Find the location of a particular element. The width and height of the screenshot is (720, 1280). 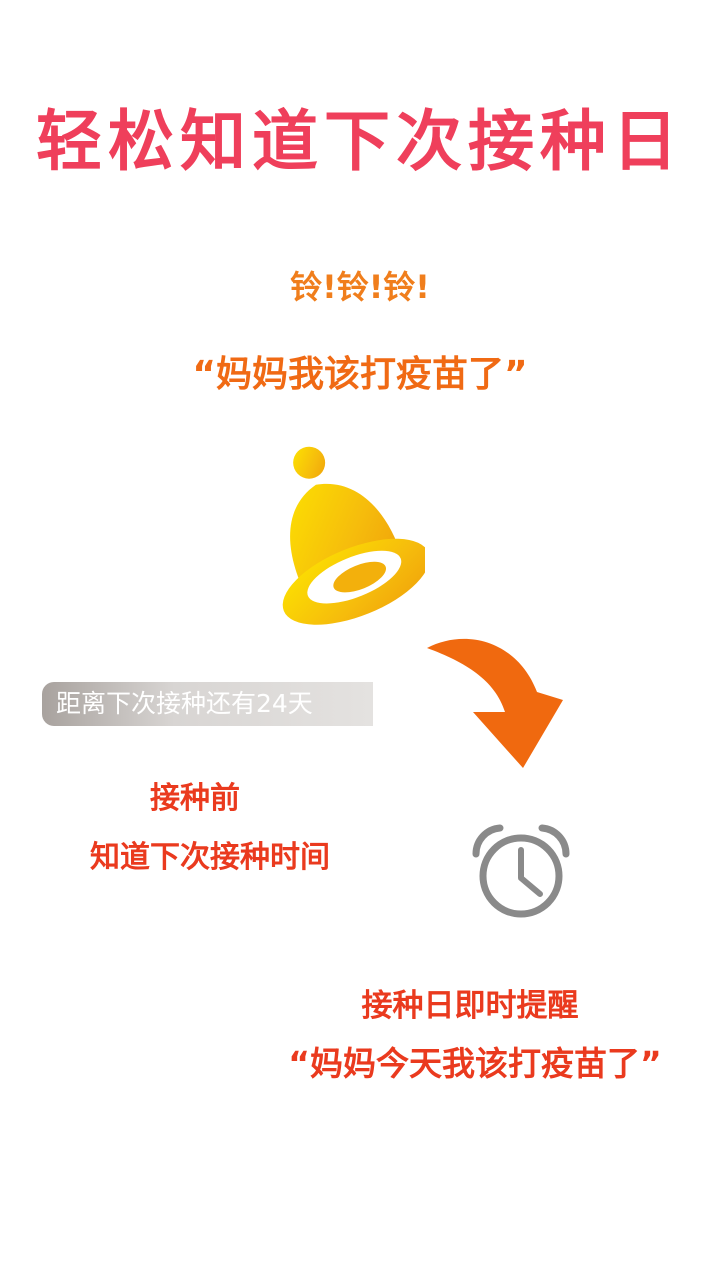

curved-arrow-icon is located at coordinates (495, 703).